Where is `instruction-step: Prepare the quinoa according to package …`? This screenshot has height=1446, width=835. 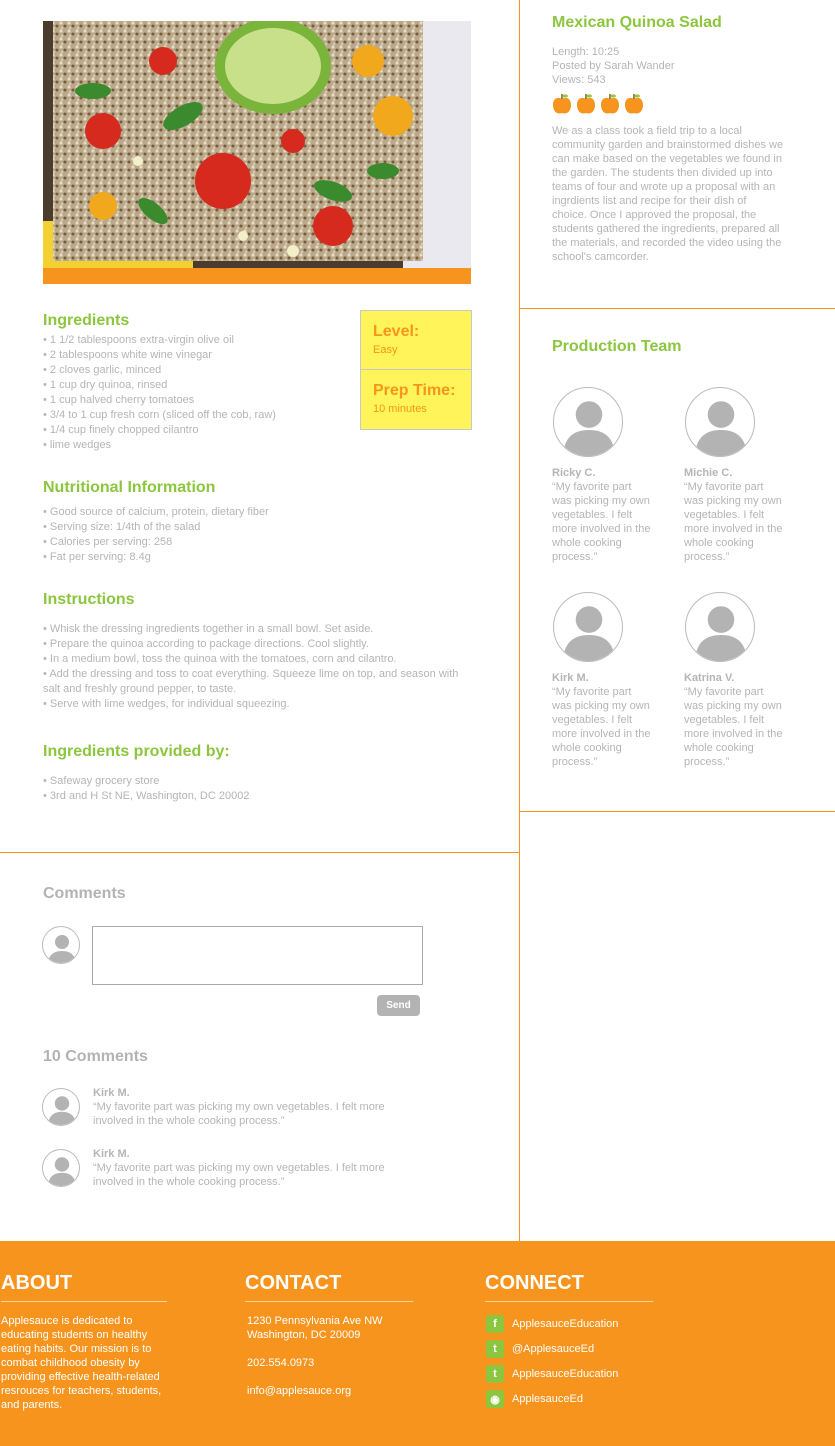
instruction-step: Prepare the quinoa according to package … is located at coordinates (258, 644).